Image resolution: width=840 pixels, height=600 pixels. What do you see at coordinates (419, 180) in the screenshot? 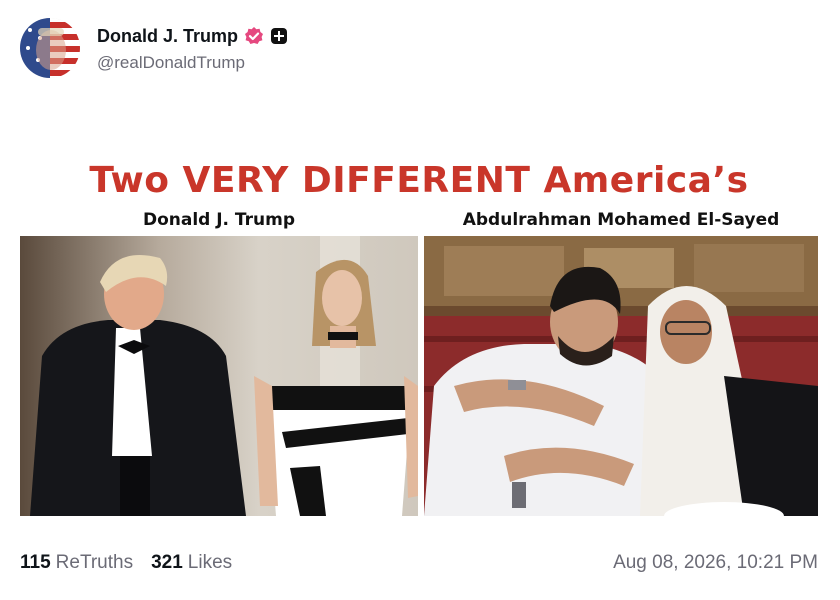
I see `media-title: Two VERY DIFFERENT America’s` at bounding box center [419, 180].